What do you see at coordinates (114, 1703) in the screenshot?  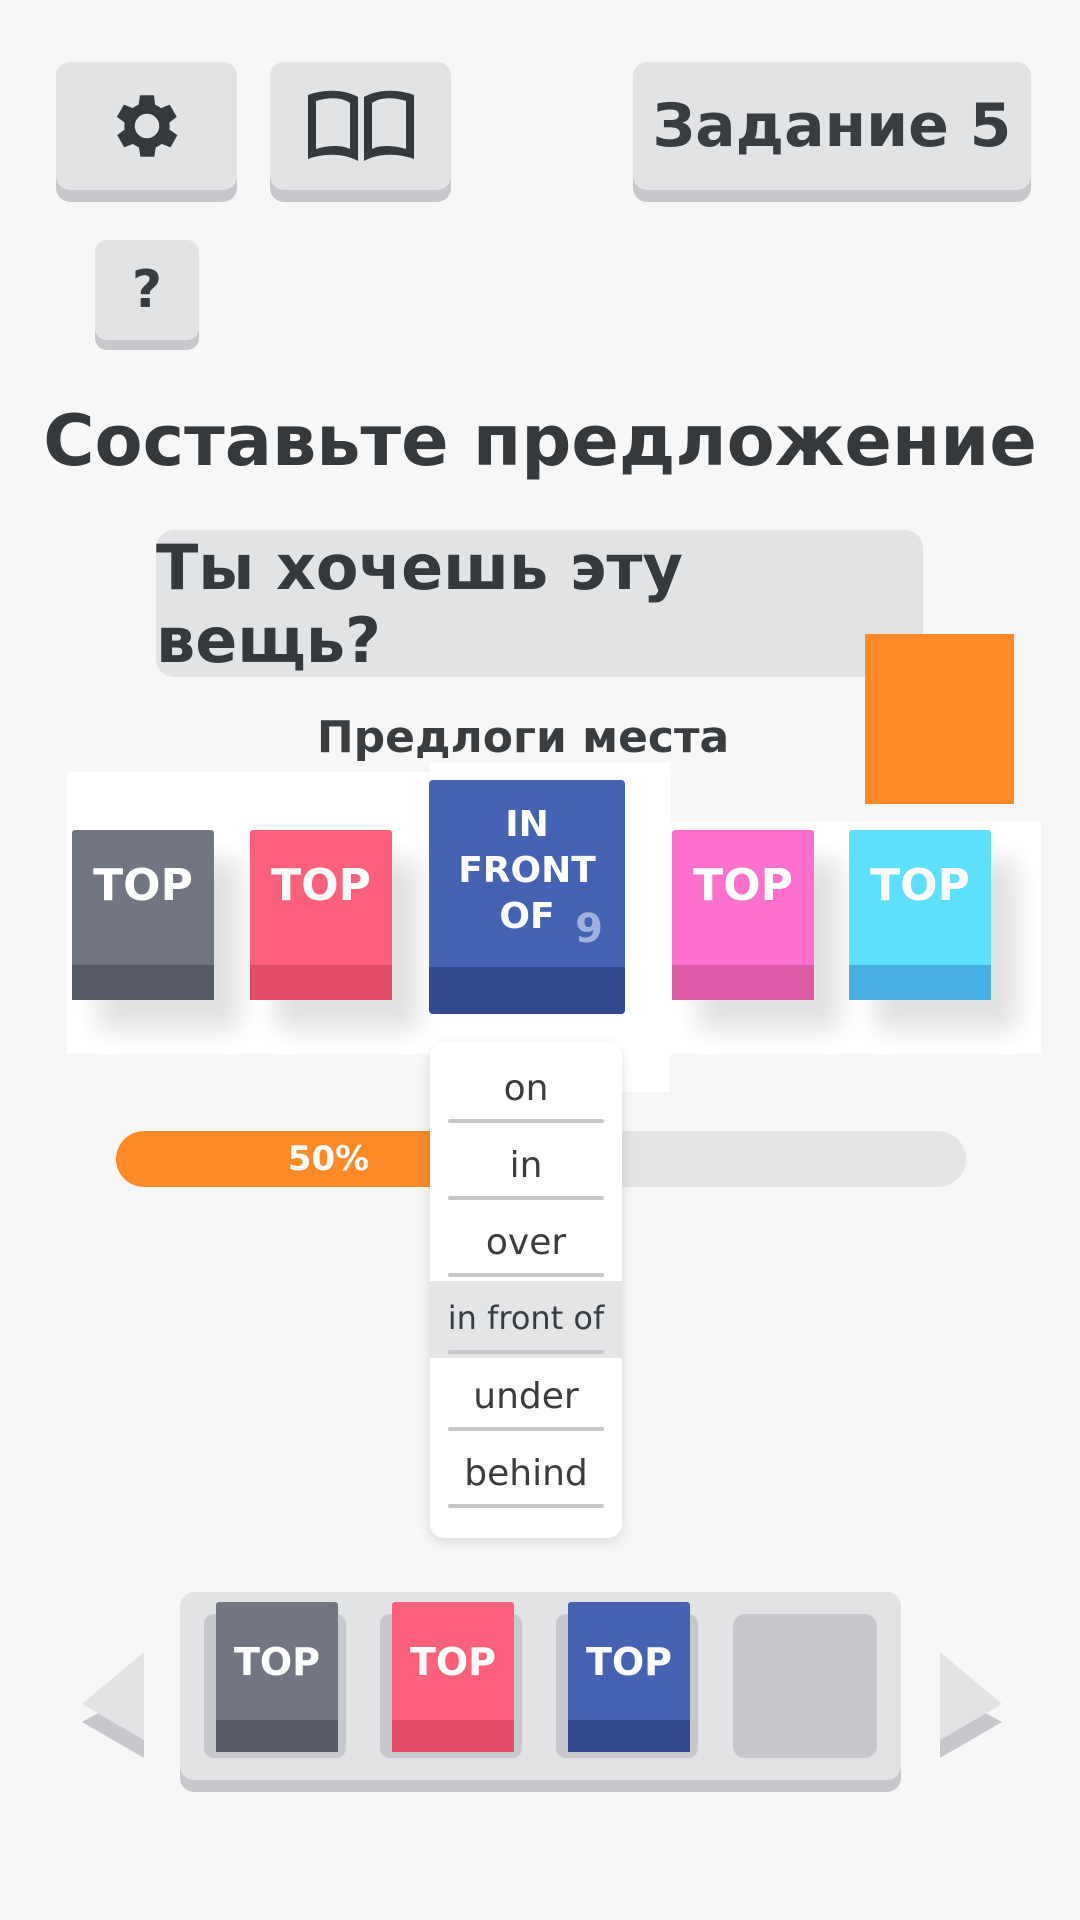 I see `arrow-left-icon` at bounding box center [114, 1703].